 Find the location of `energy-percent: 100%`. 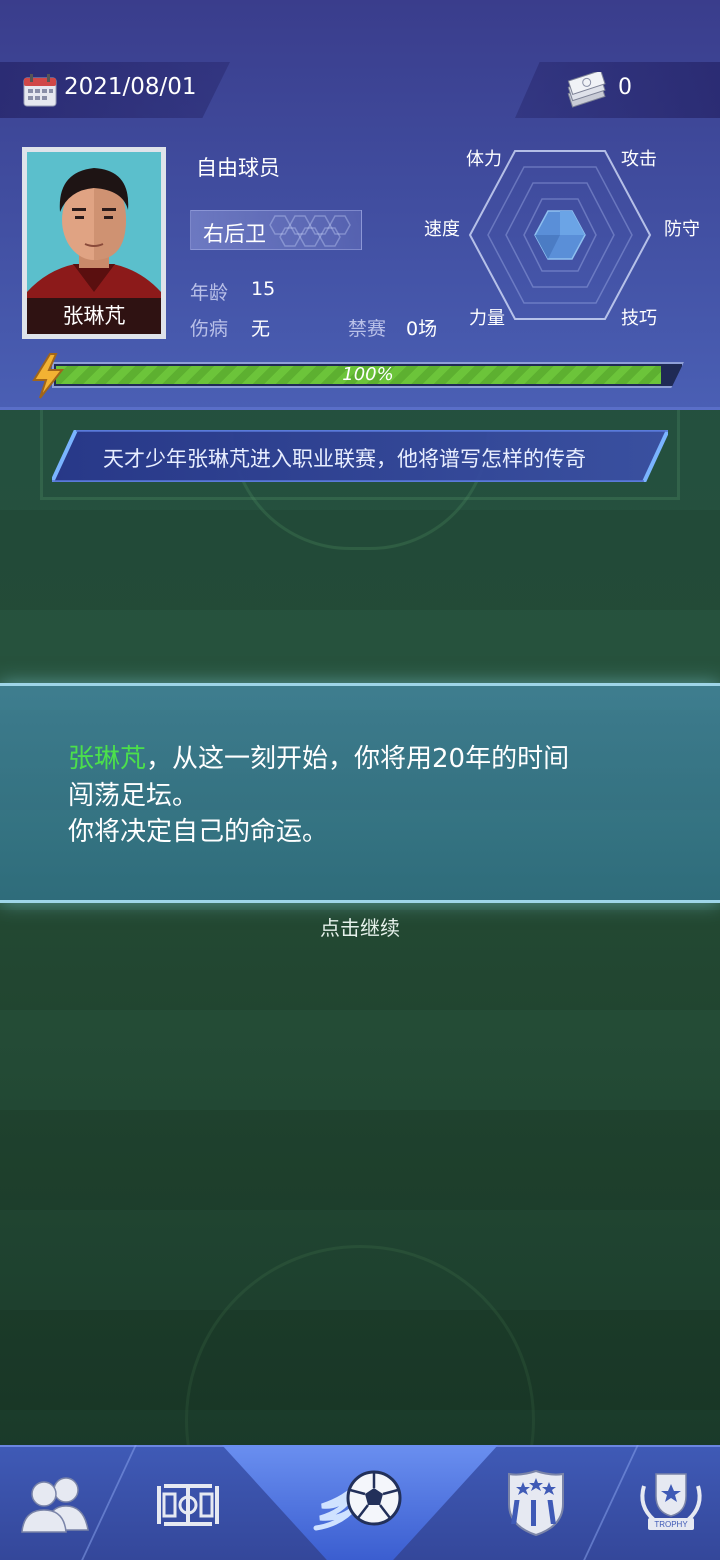

energy-percent: 100% is located at coordinates (368, 374).